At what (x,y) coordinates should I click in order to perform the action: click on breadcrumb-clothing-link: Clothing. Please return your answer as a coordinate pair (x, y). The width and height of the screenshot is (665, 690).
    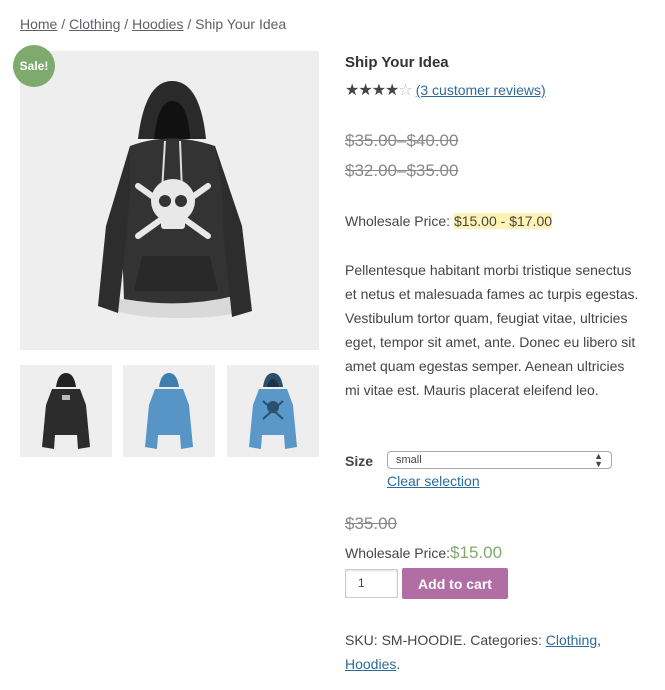
    Looking at the image, I should click on (94, 24).